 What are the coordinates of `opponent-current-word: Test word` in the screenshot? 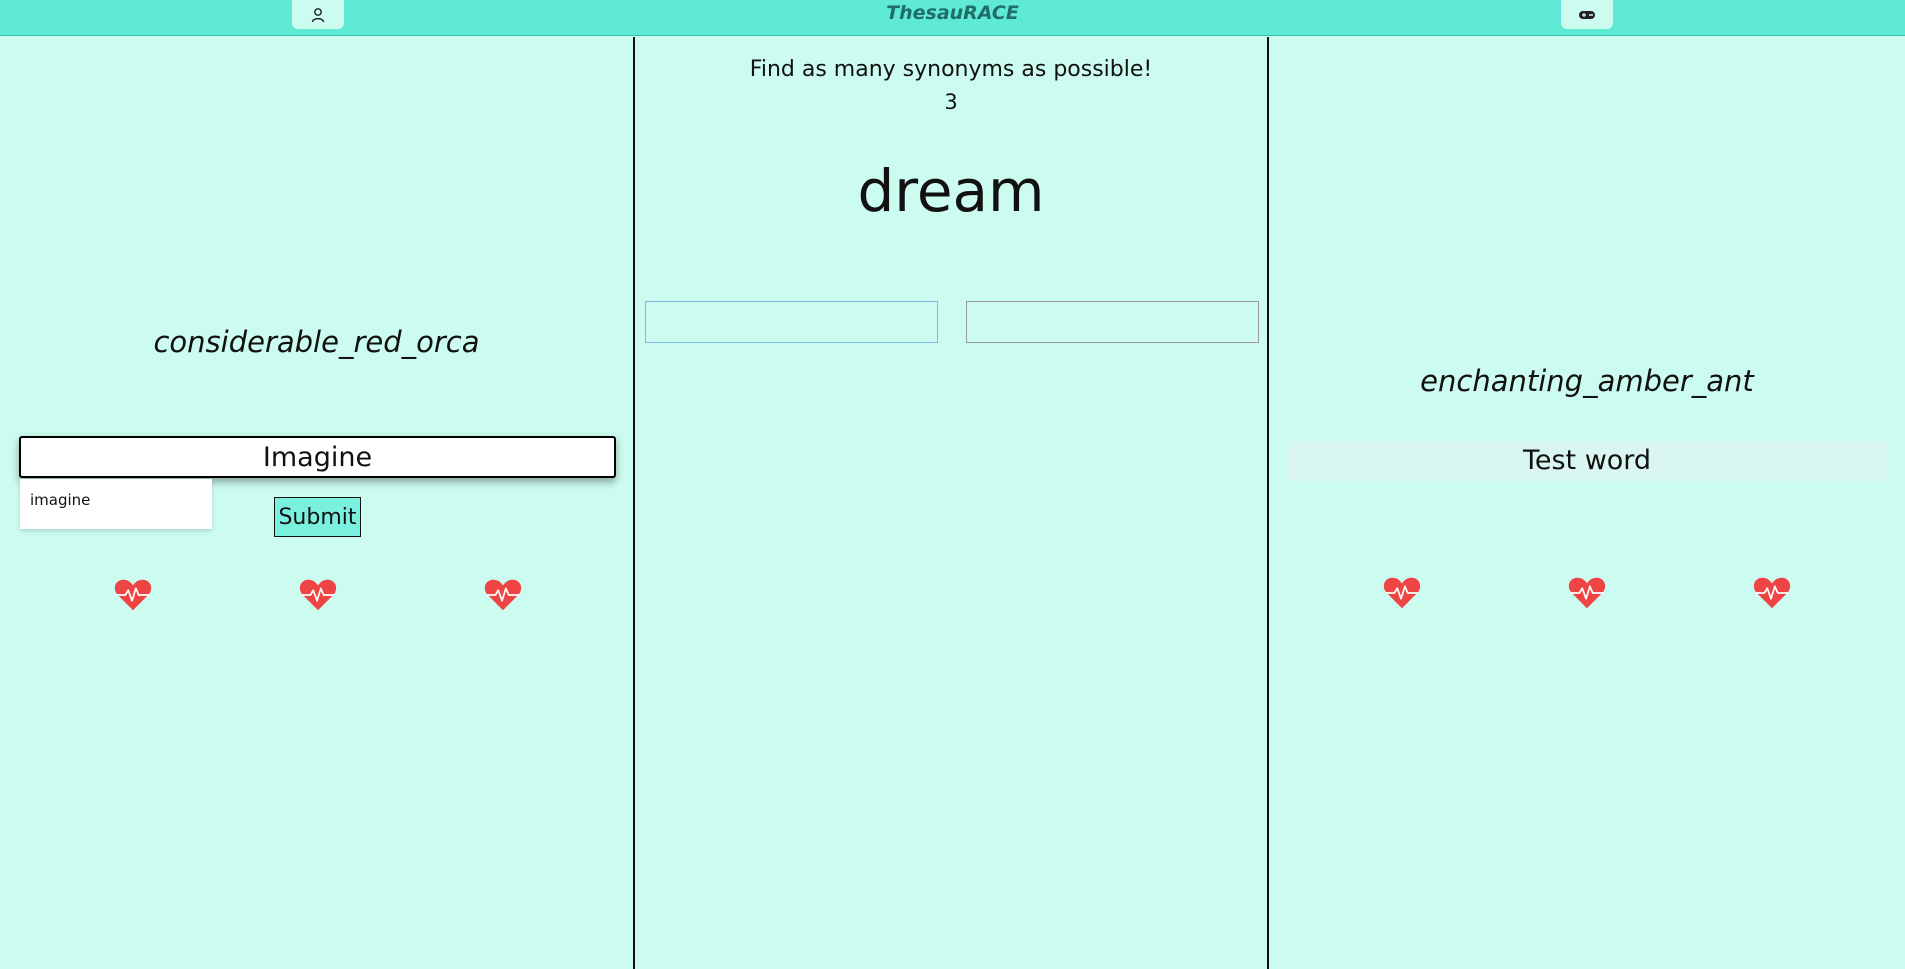 It's located at (1587, 461).